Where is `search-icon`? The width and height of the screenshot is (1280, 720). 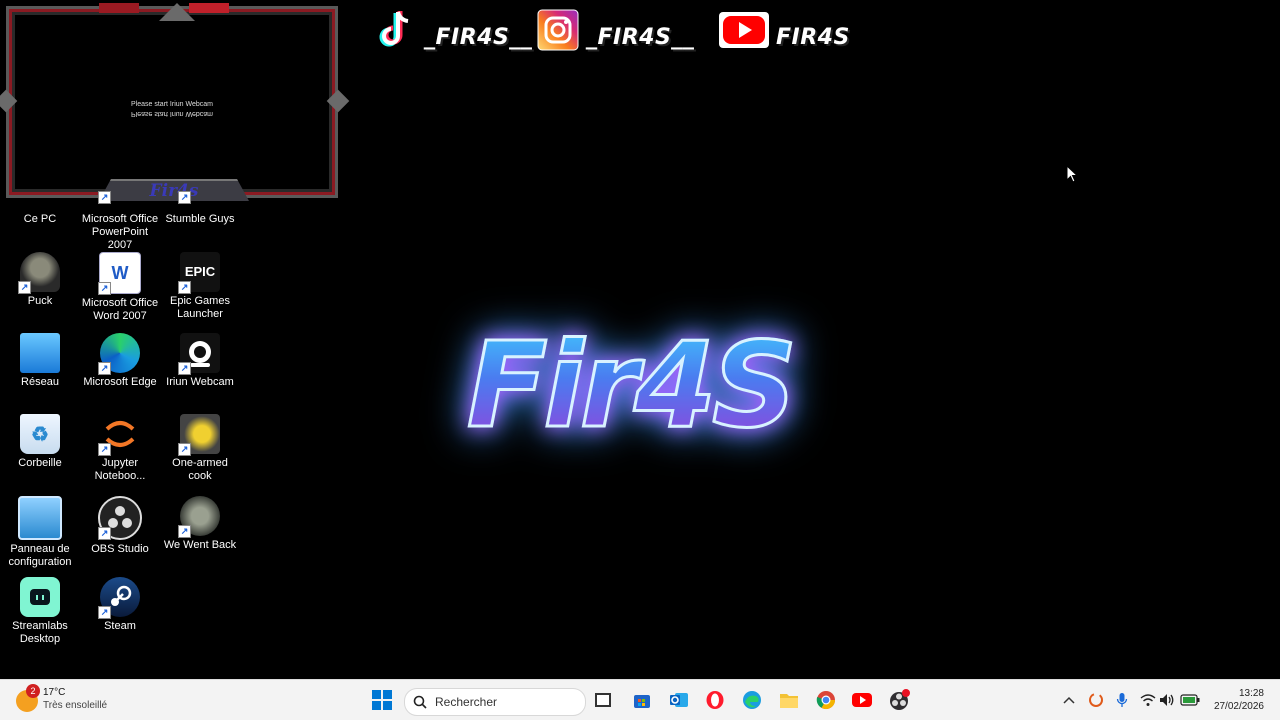 search-icon is located at coordinates (420, 702).